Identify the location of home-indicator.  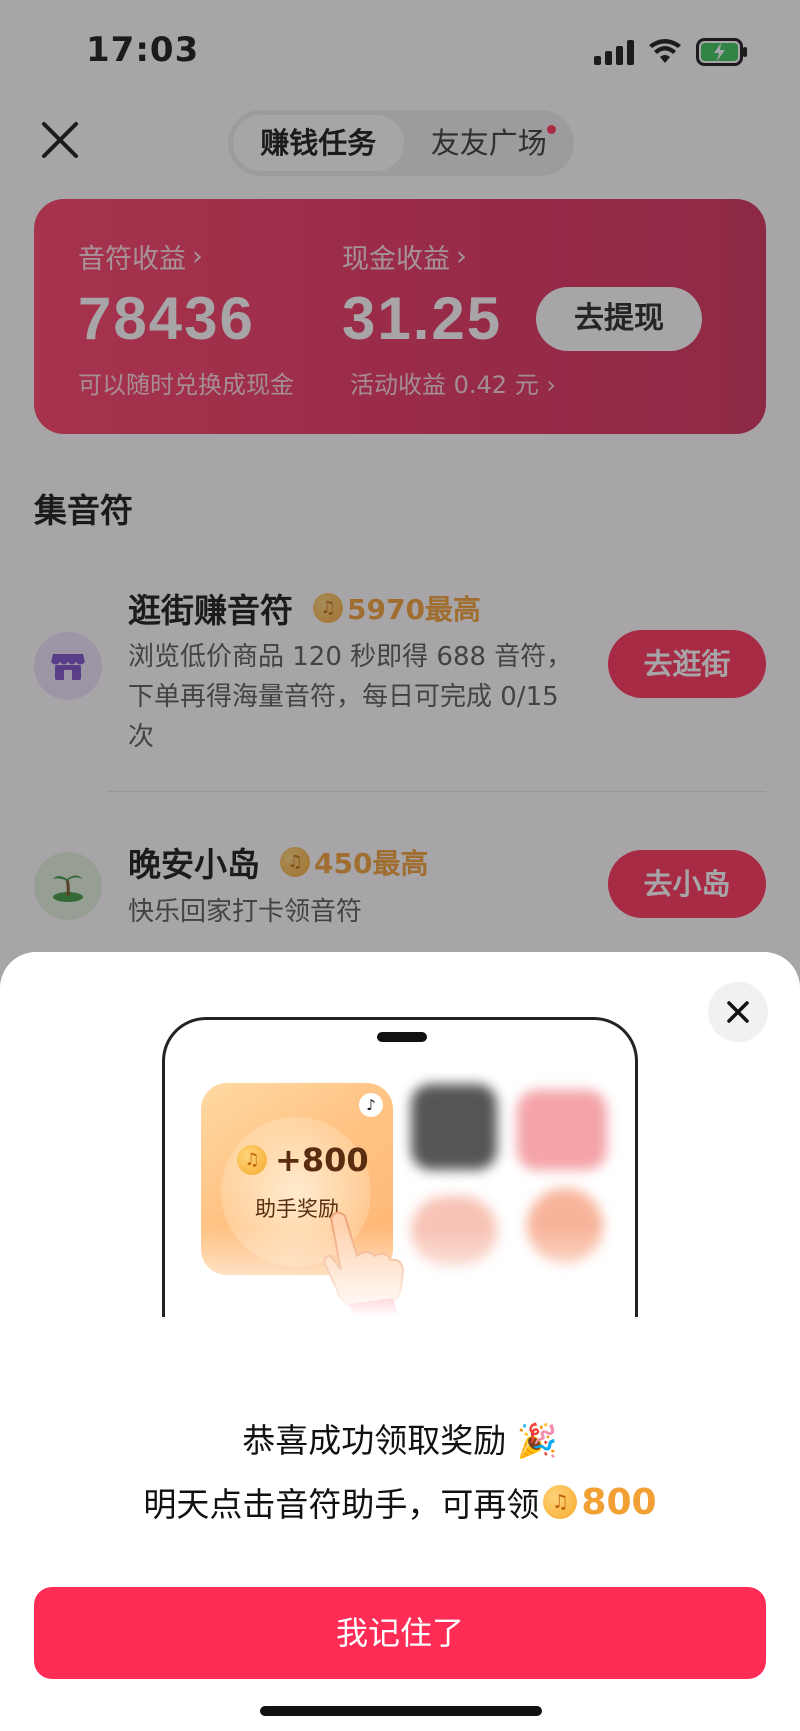
(401, 1711).